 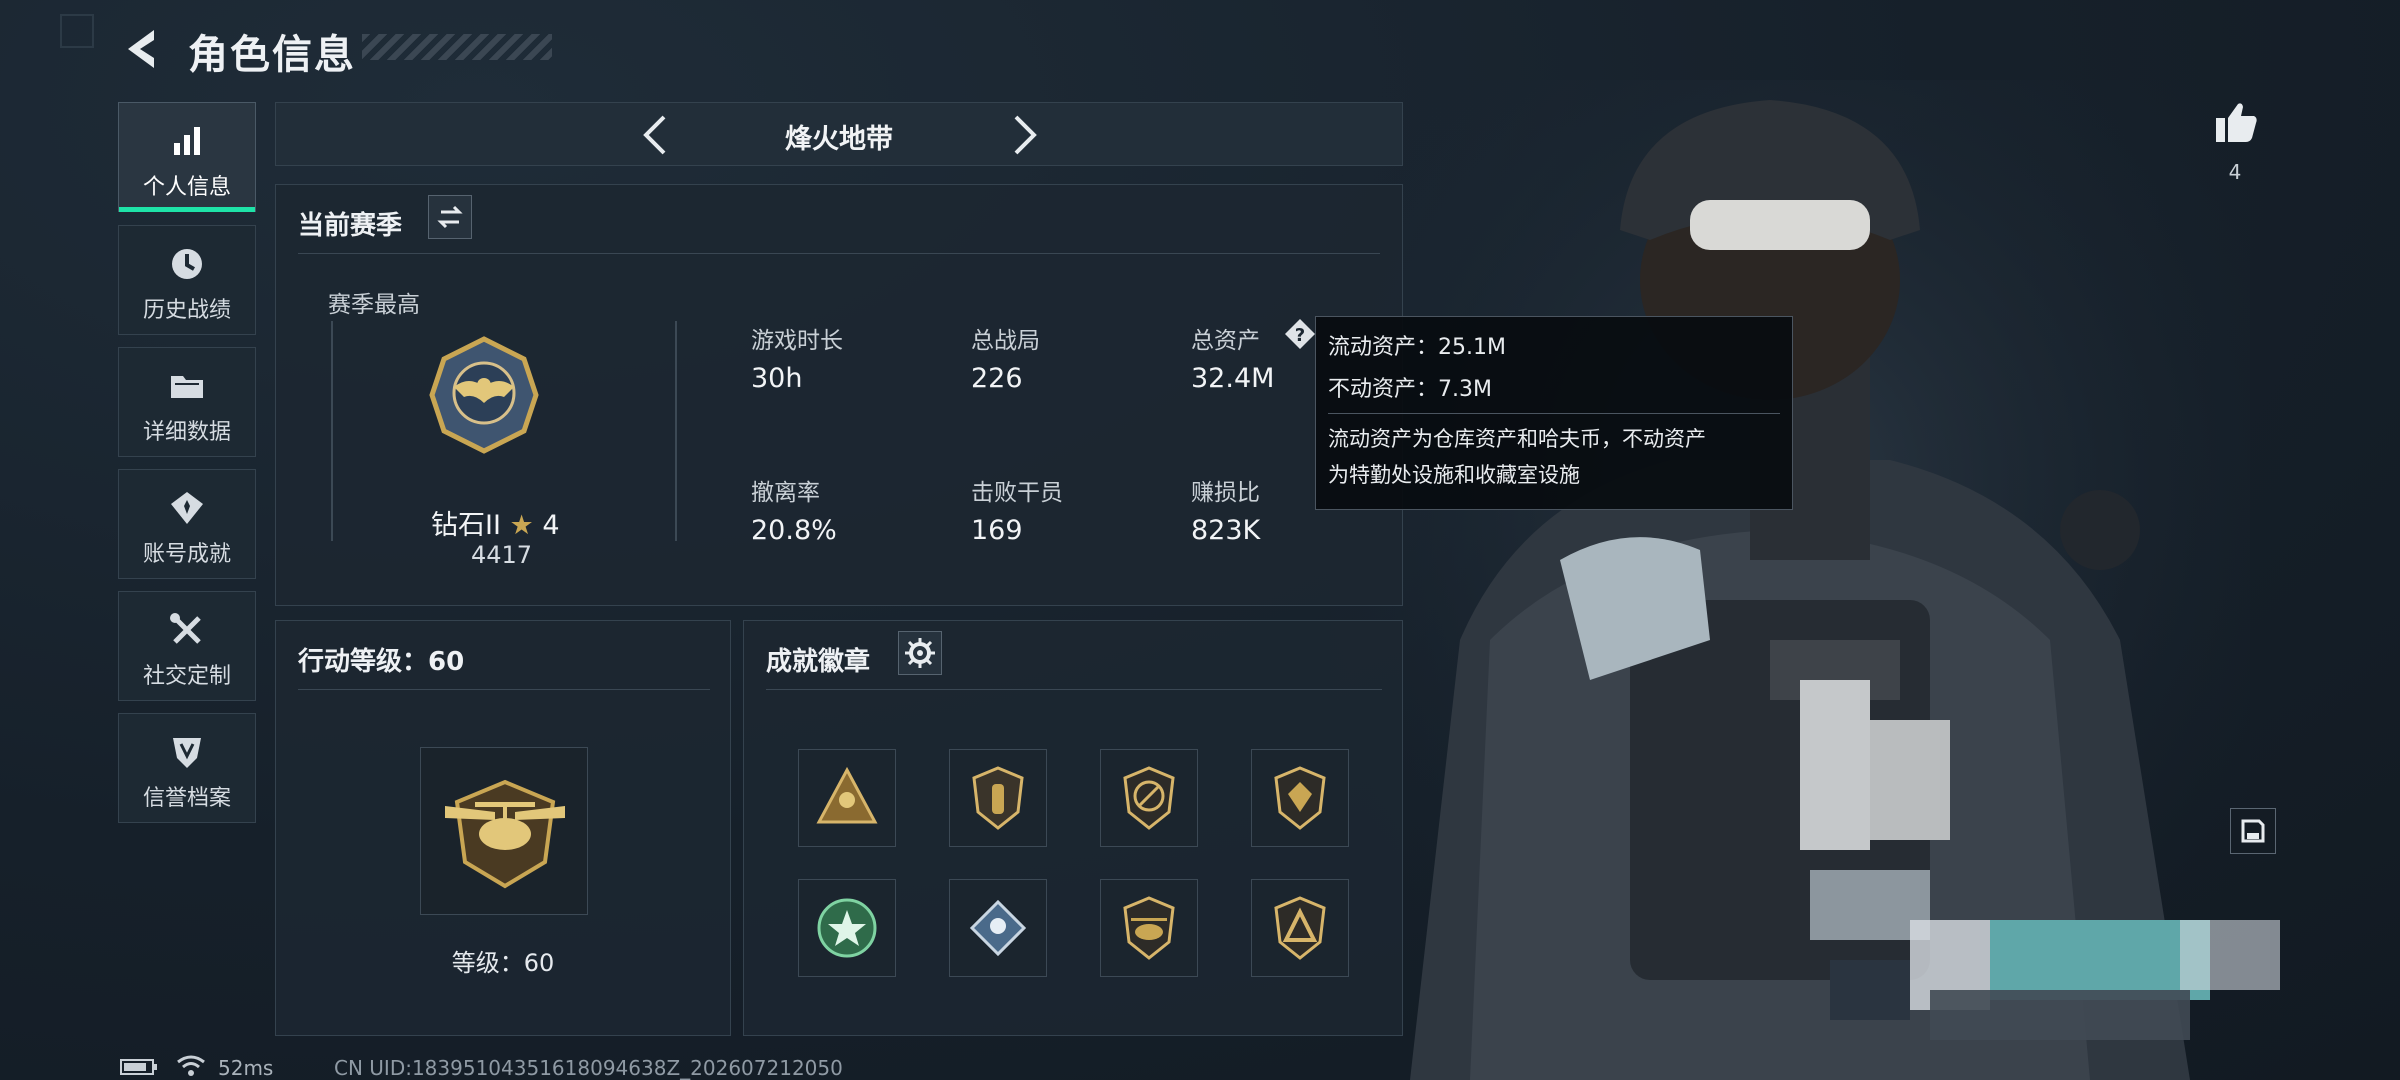 What do you see at coordinates (1225, 493) in the screenshot?
I see `stat-label: 赚损比` at bounding box center [1225, 493].